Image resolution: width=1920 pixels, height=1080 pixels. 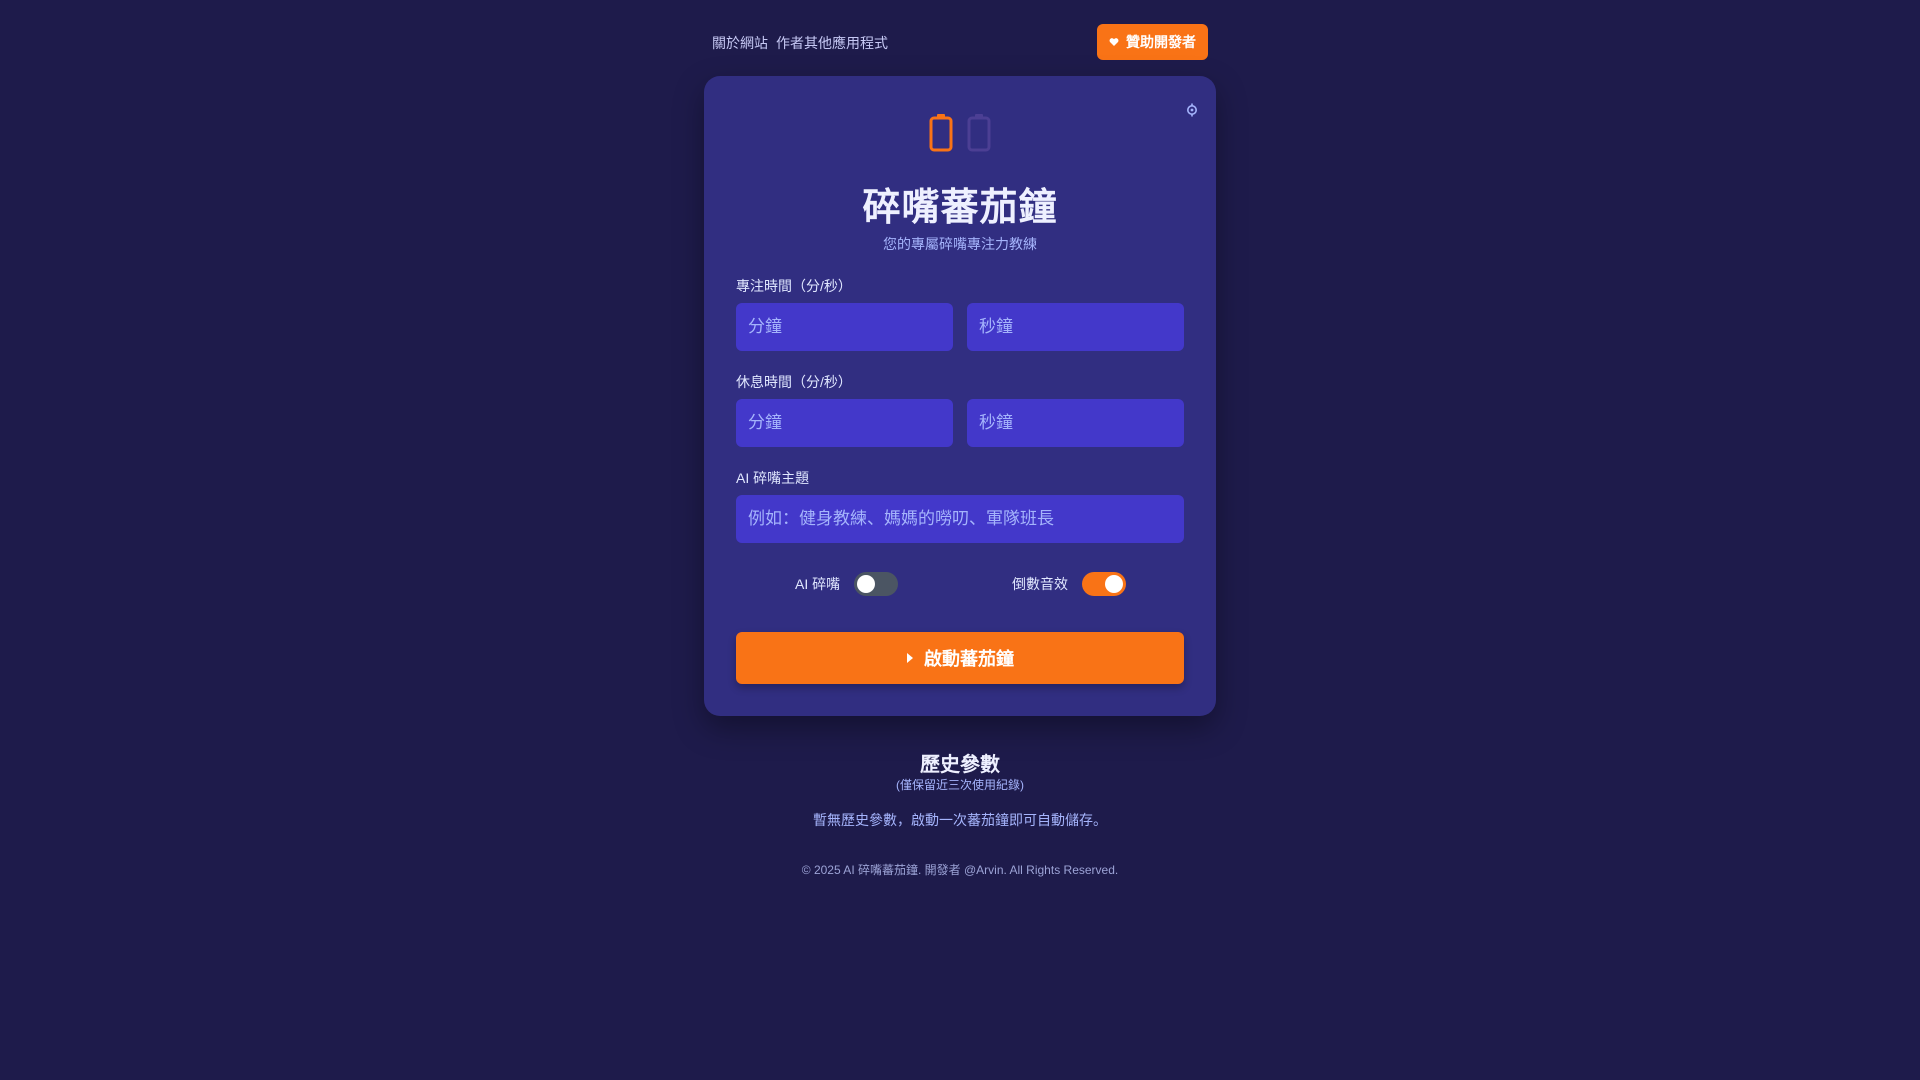 I want to click on history-note: (僅保留近三次使用紀錄), so click(x=960, y=785).